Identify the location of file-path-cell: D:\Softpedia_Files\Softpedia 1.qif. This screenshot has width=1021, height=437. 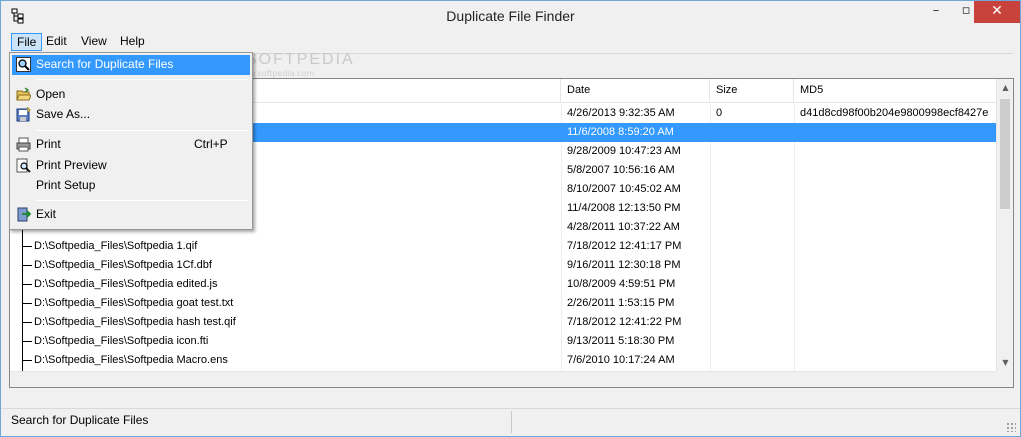
(290, 246).